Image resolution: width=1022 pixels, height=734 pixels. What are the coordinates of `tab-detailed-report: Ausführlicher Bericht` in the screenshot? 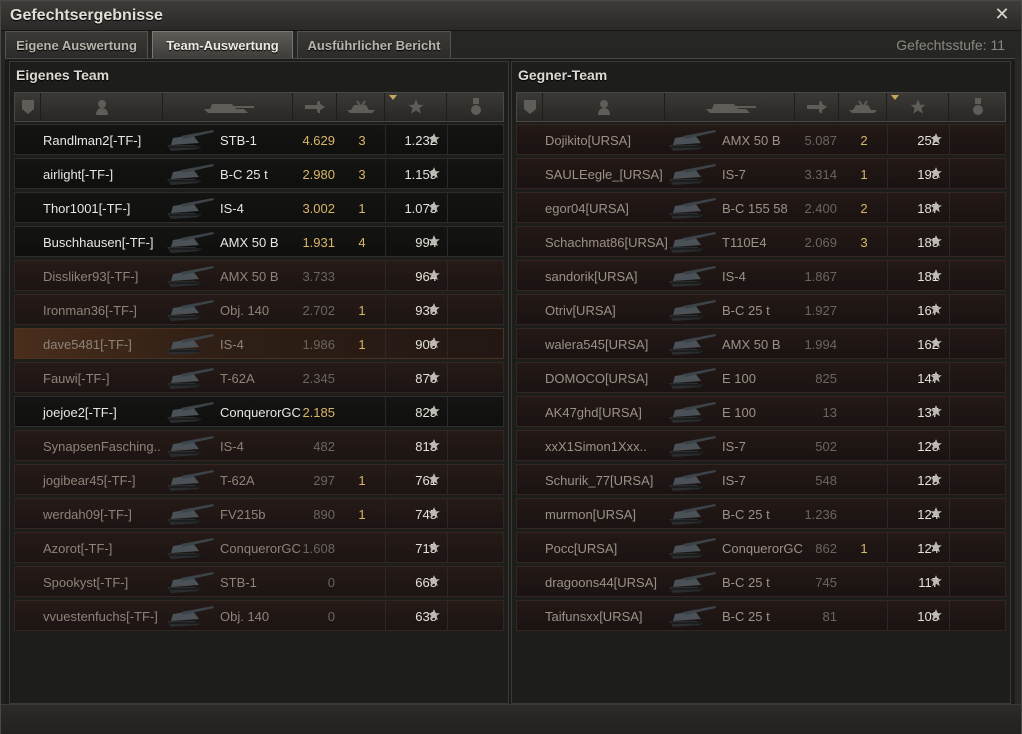 It's located at (374, 44).